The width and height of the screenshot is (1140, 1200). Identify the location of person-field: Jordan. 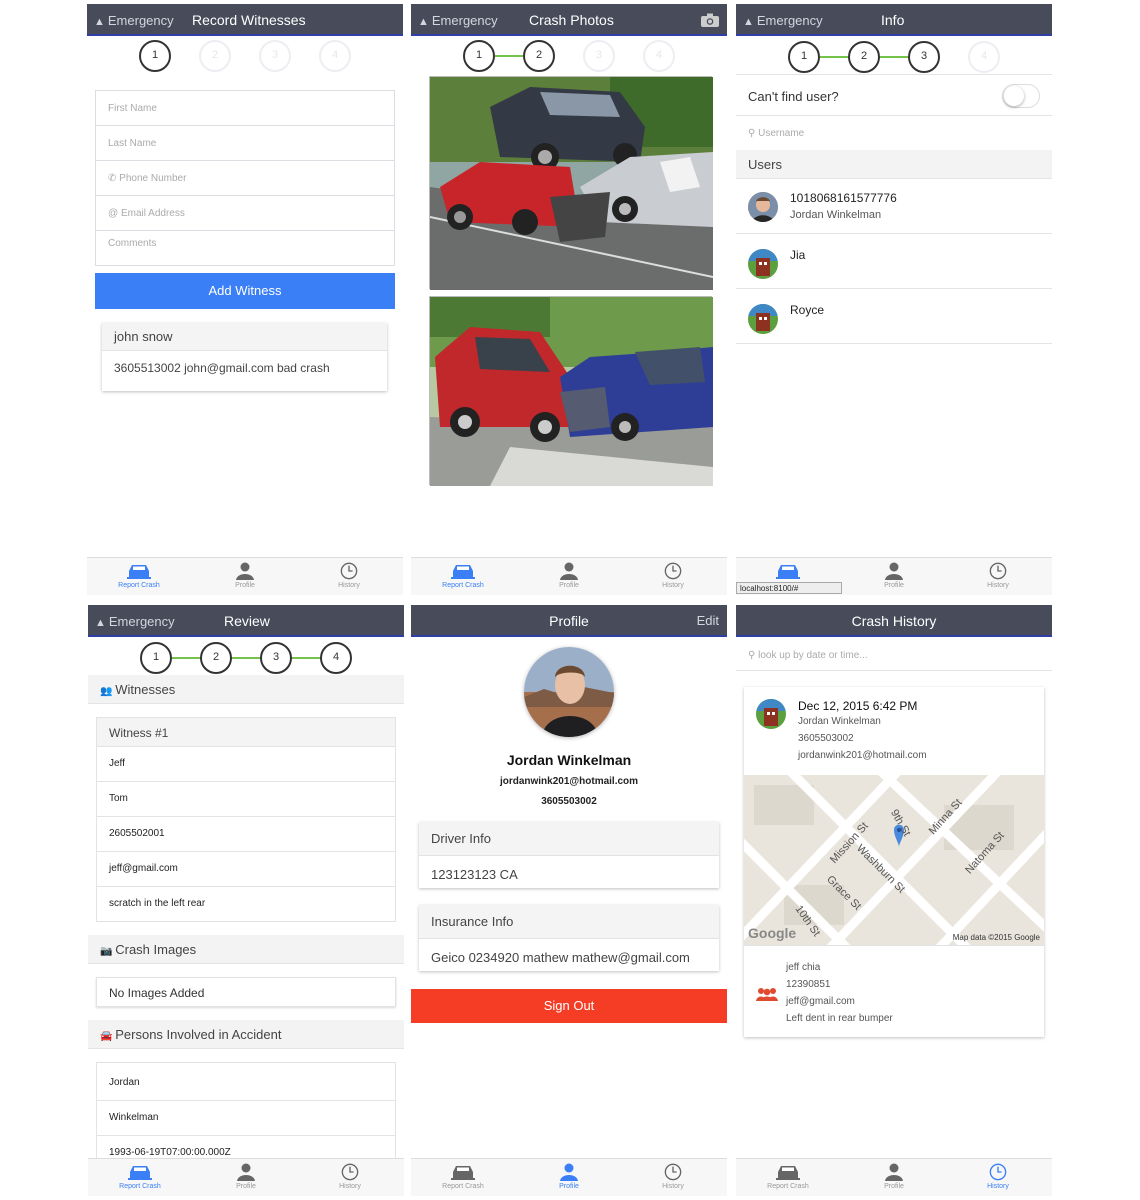
(246, 1083).